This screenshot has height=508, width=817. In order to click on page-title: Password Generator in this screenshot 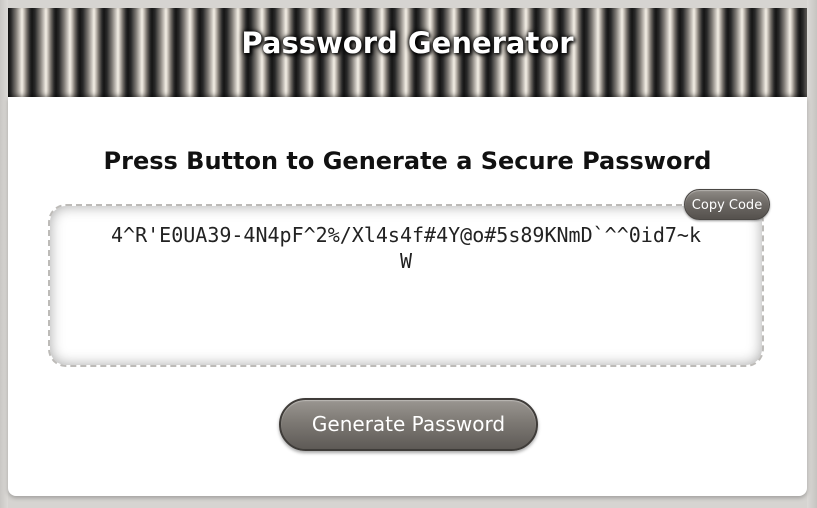, I will do `click(407, 43)`.